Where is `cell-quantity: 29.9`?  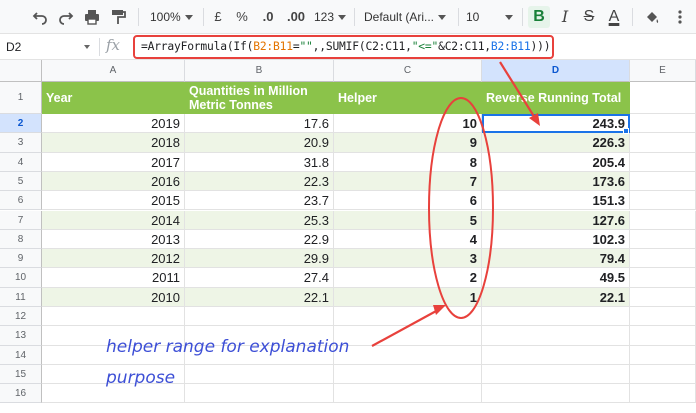 cell-quantity: 29.9 is located at coordinates (259, 259).